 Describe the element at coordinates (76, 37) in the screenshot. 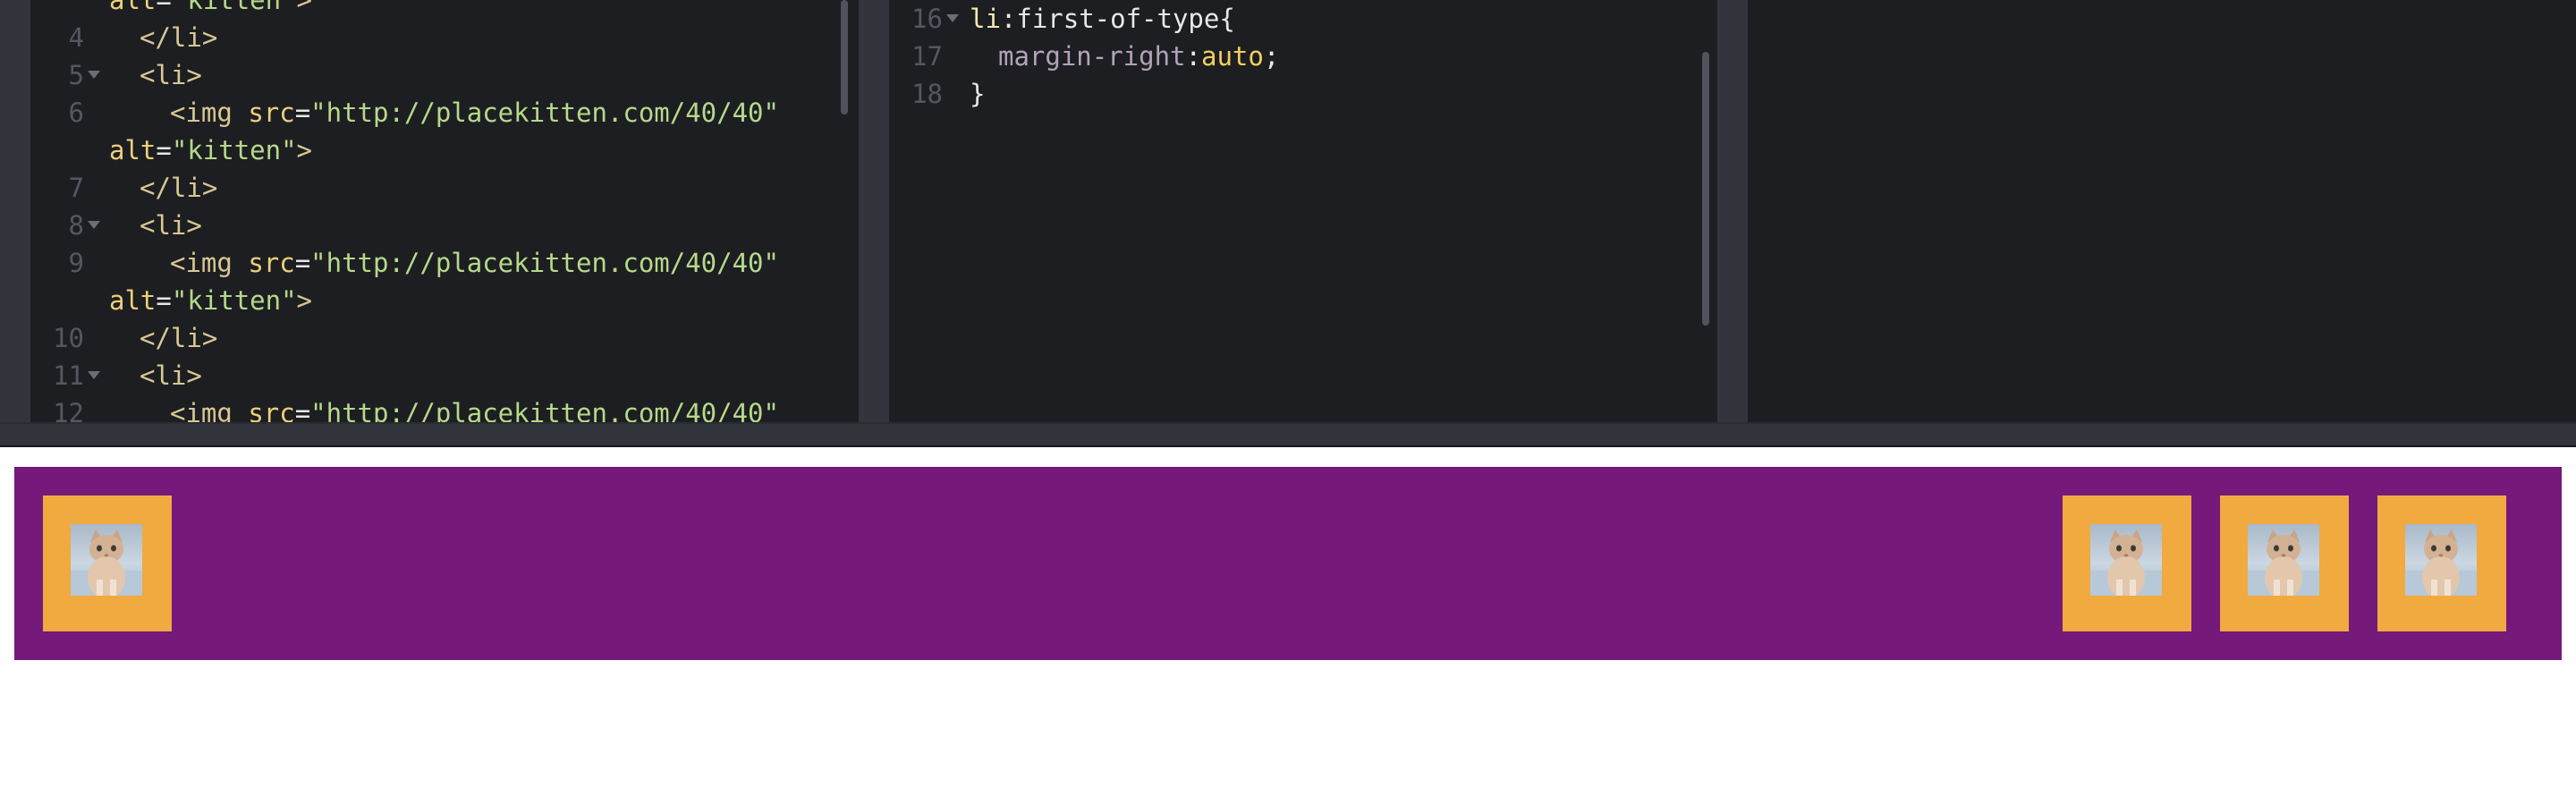

I see `line-number: 4` at that location.